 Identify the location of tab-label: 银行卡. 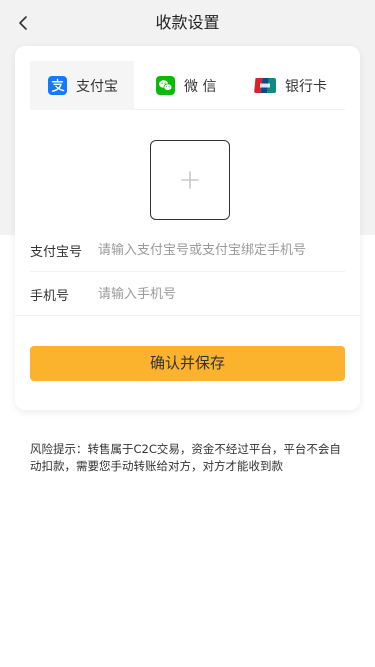
(306, 86).